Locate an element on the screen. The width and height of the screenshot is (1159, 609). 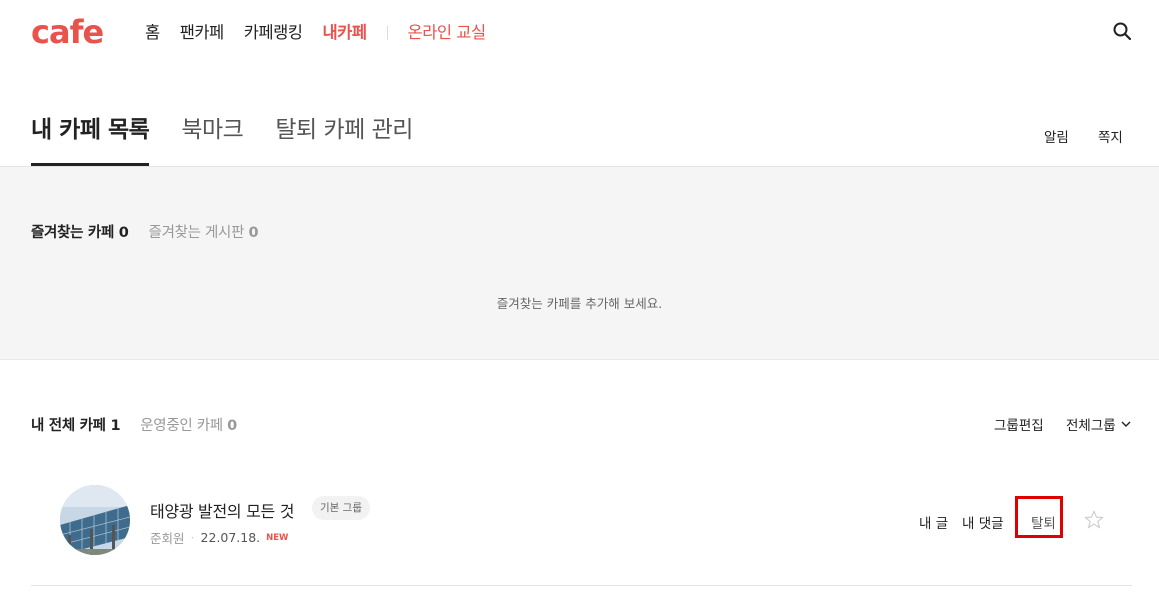
search-button is located at coordinates (1122, 31).